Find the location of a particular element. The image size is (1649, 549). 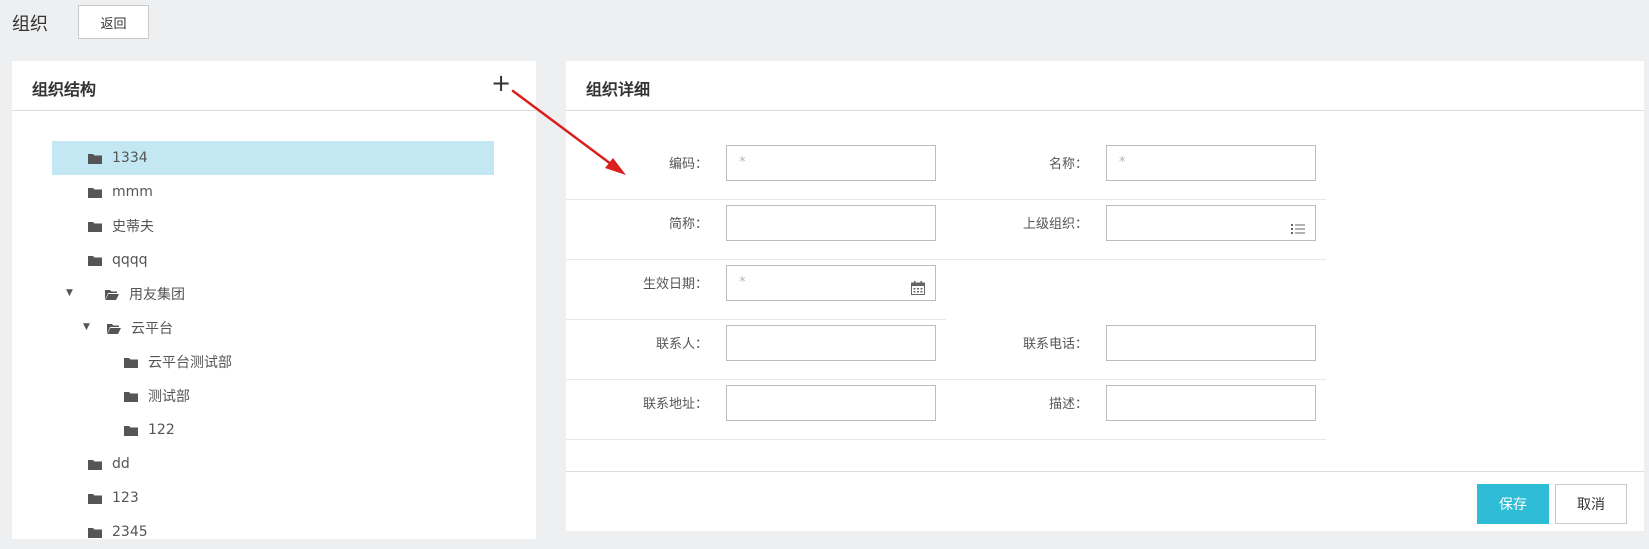

tree-node-label: 云平台测试部 is located at coordinates (190, 363).